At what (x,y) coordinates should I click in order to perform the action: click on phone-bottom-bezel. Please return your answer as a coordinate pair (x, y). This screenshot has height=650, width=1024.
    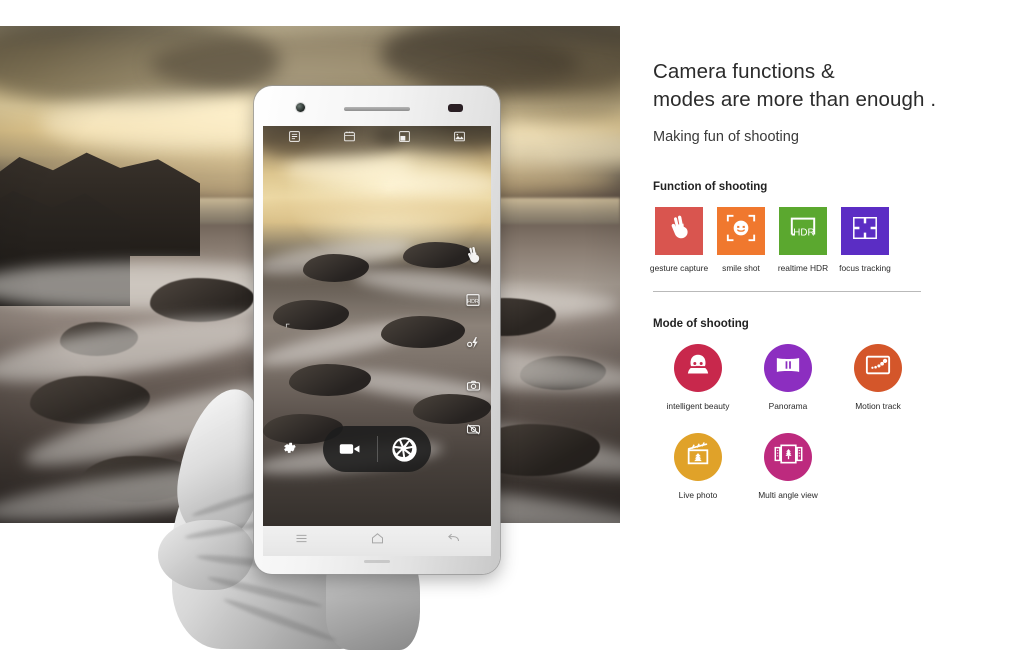
    Looking at the image, I should click on (377, 565).